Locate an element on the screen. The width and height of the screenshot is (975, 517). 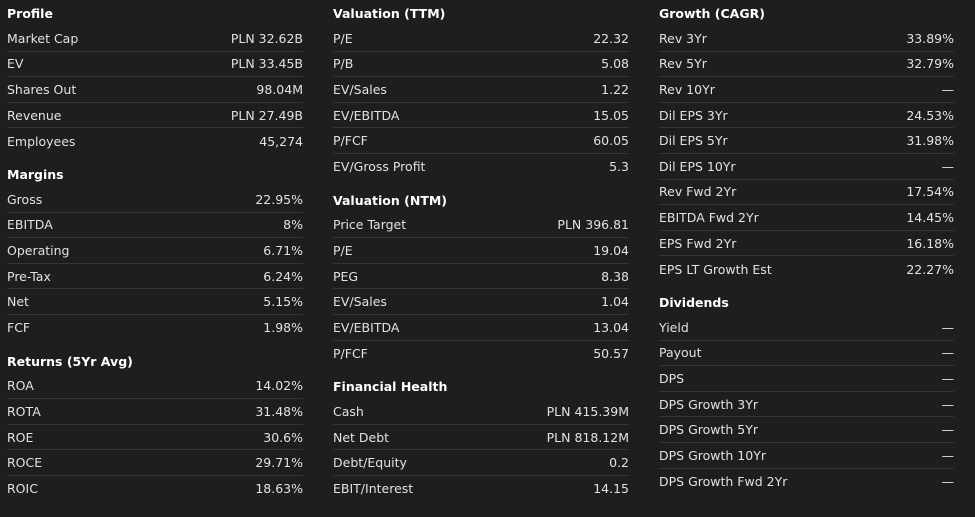
metric-label: Dil EPS 3Yr is located at coordinates (693, 115).